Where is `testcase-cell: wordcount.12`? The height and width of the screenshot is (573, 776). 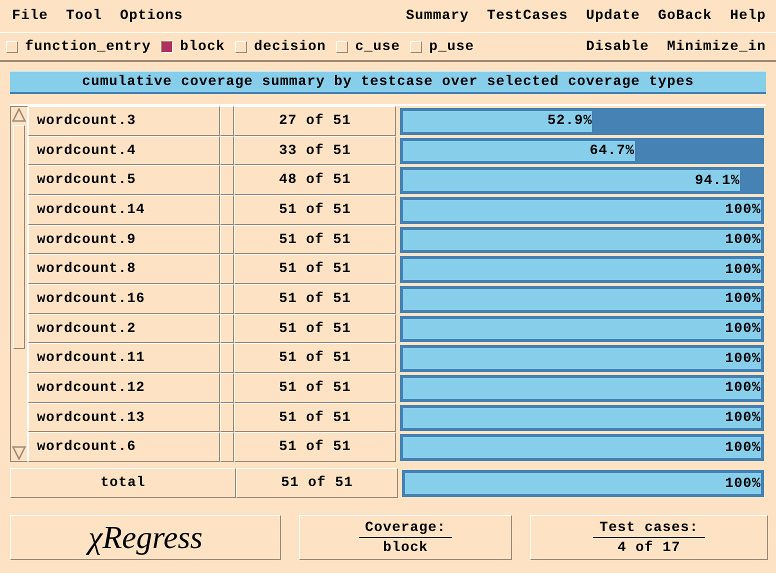
testcase-cell: wordcount.12 is located at coordinates (124, 388).